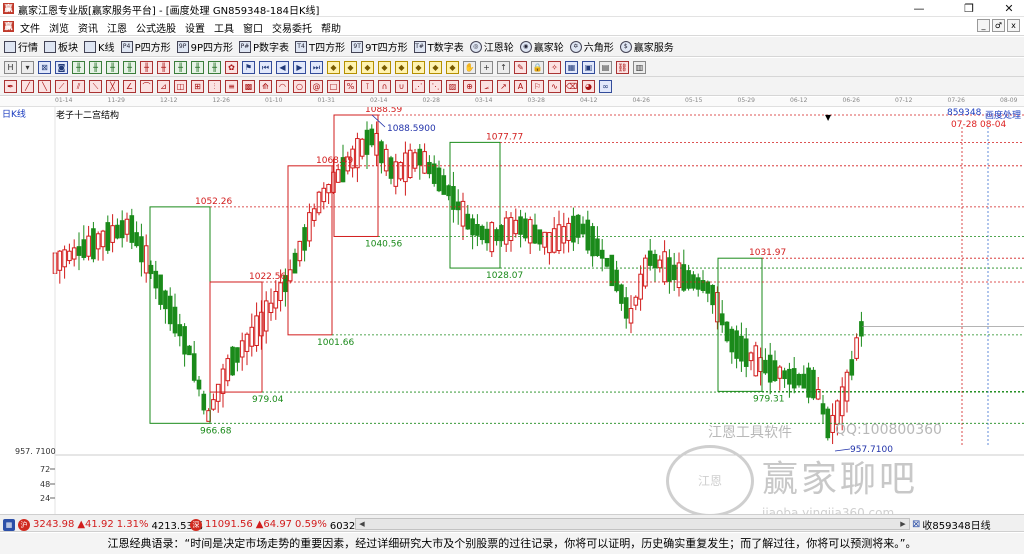  Describe the element at coordinates (486, 86) in the screenshot. I see `angle-icon: ⦟` at that location.